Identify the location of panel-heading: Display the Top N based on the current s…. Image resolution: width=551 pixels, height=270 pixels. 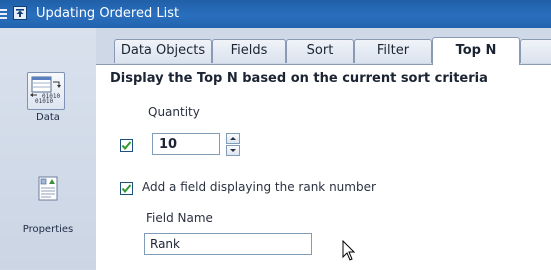
(299, 78).